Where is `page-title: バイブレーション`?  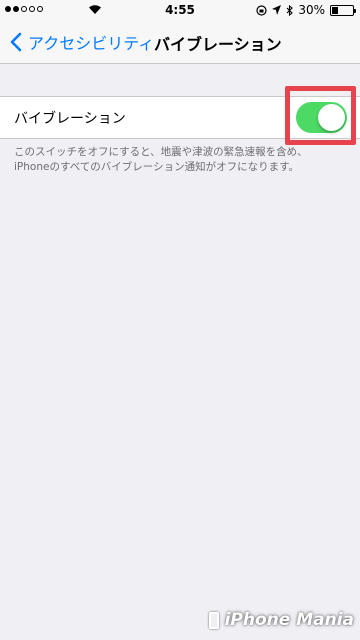
page-title: バイブレーション is located at coordinates (218, 44).